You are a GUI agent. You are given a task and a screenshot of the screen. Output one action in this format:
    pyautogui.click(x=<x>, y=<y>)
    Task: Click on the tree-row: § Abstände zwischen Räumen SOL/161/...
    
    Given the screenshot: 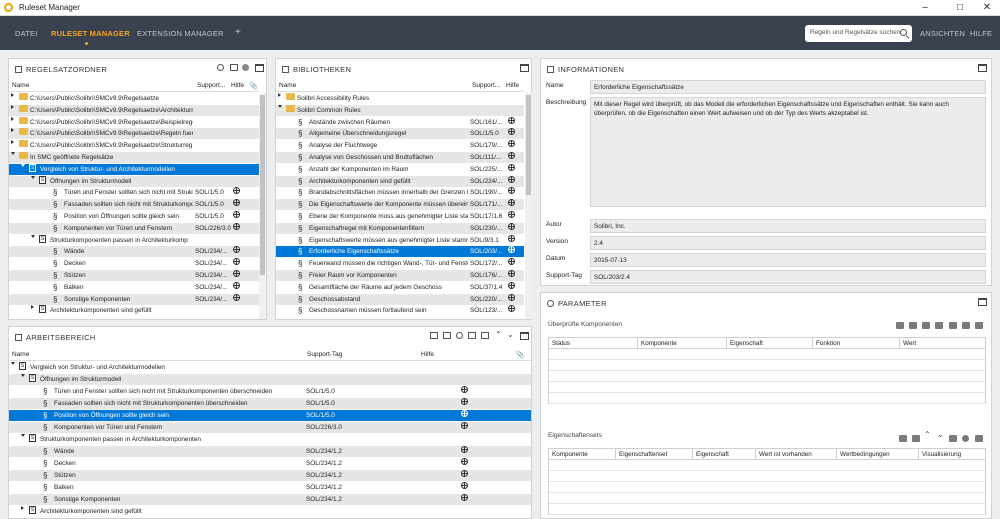 What is the action you would take?
    pyautogui.click(x=400, y=122)
    